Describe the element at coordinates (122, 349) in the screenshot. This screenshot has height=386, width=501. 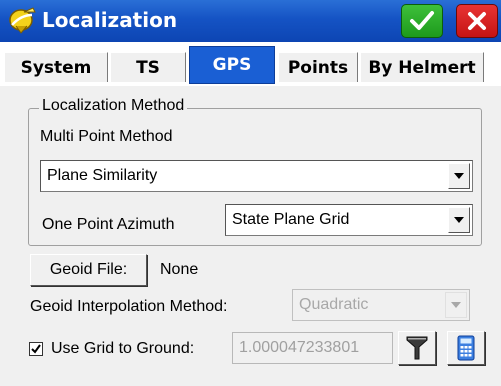
I see `use-grid-to-ground-label: Use Grid to Ground:` at that location.